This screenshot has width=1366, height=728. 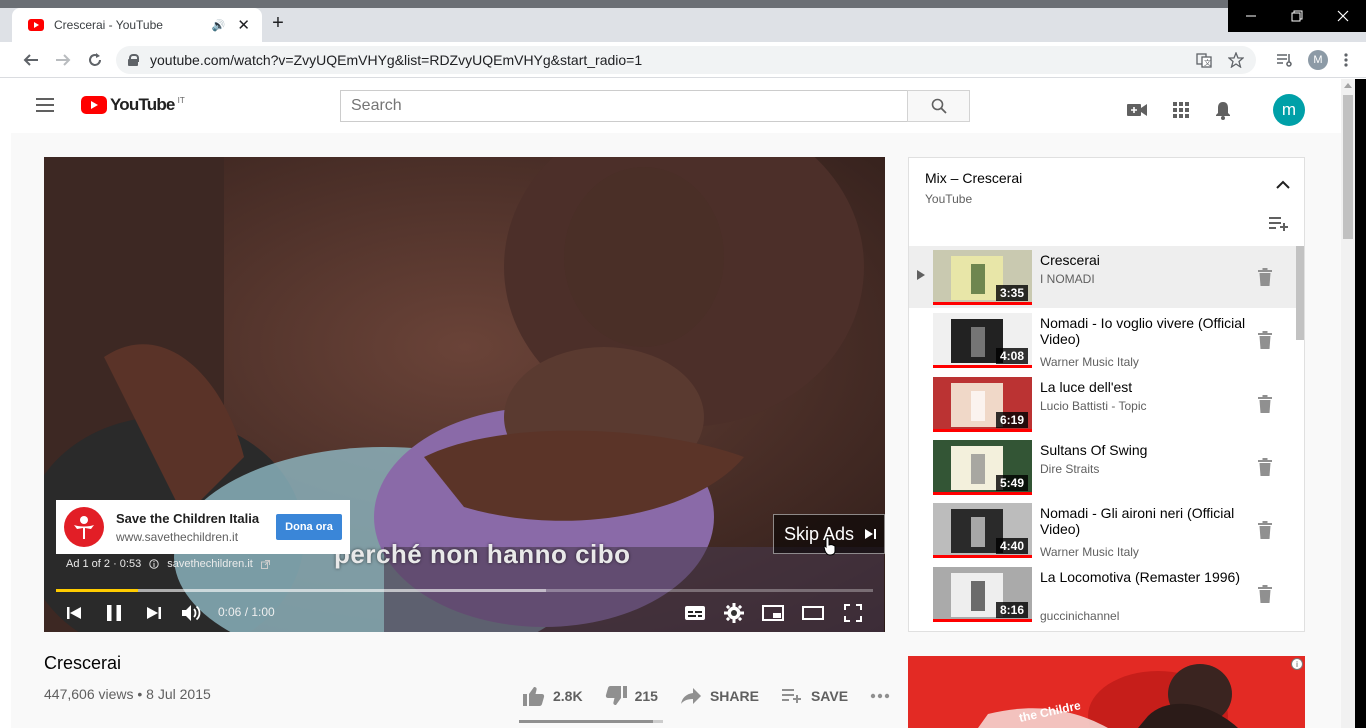 I want to click on playlist-item: 5:49 Sultans Of Swing Dire Straits, so click(x=1102, y=467).